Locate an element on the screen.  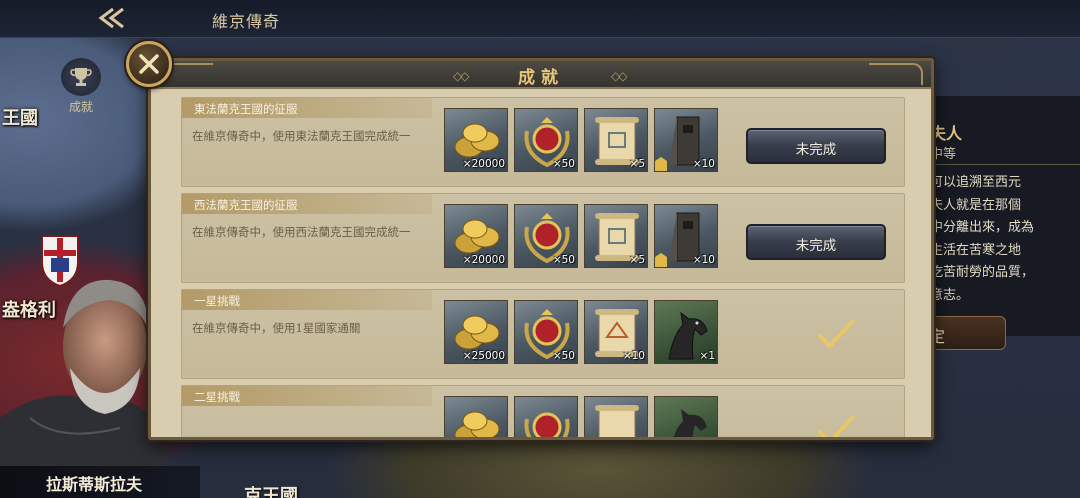
gold-coins-icon is located at coordinates (476, 416).